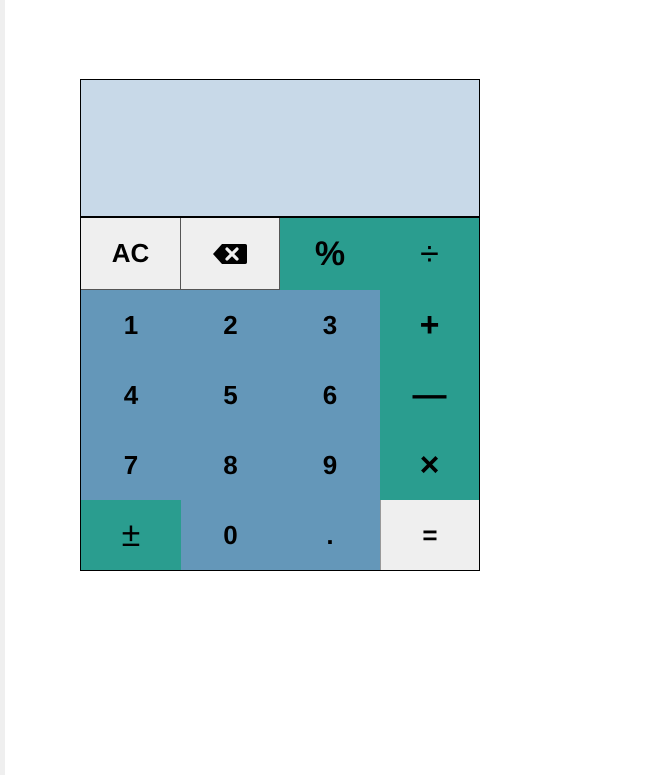 The width and height of the screenshot is (672, 775). What do you see at coordinates (330, 535) in the screenshot?
I see `decimal-button: .` at bounding box center [330, 535].